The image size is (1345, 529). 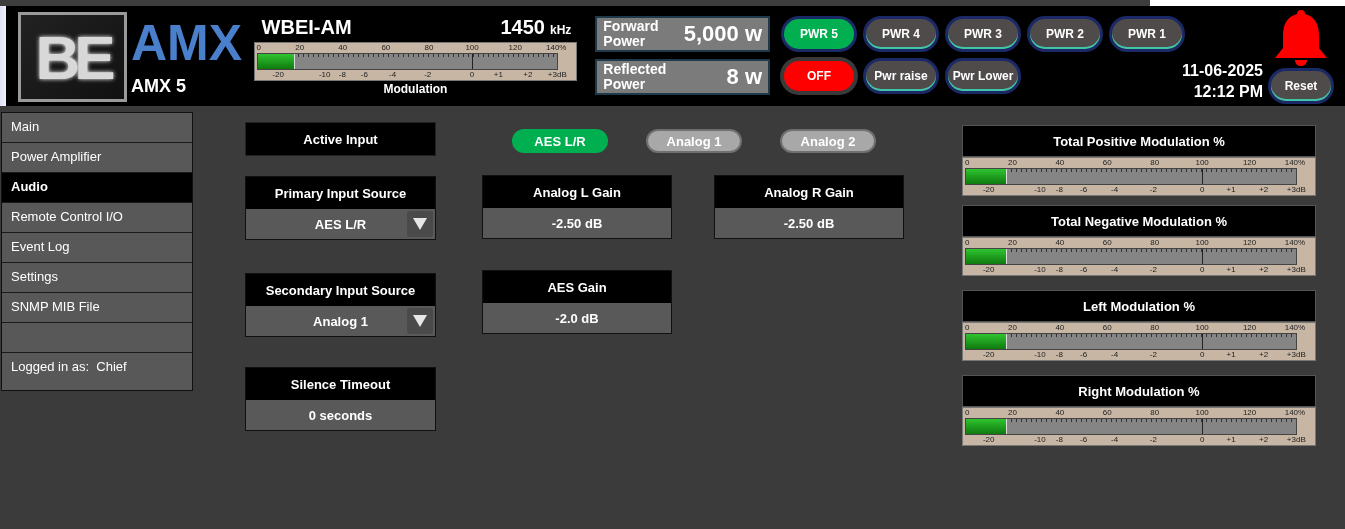 I want to click on sidebar-item: Audio, so click(x=97, y=188).